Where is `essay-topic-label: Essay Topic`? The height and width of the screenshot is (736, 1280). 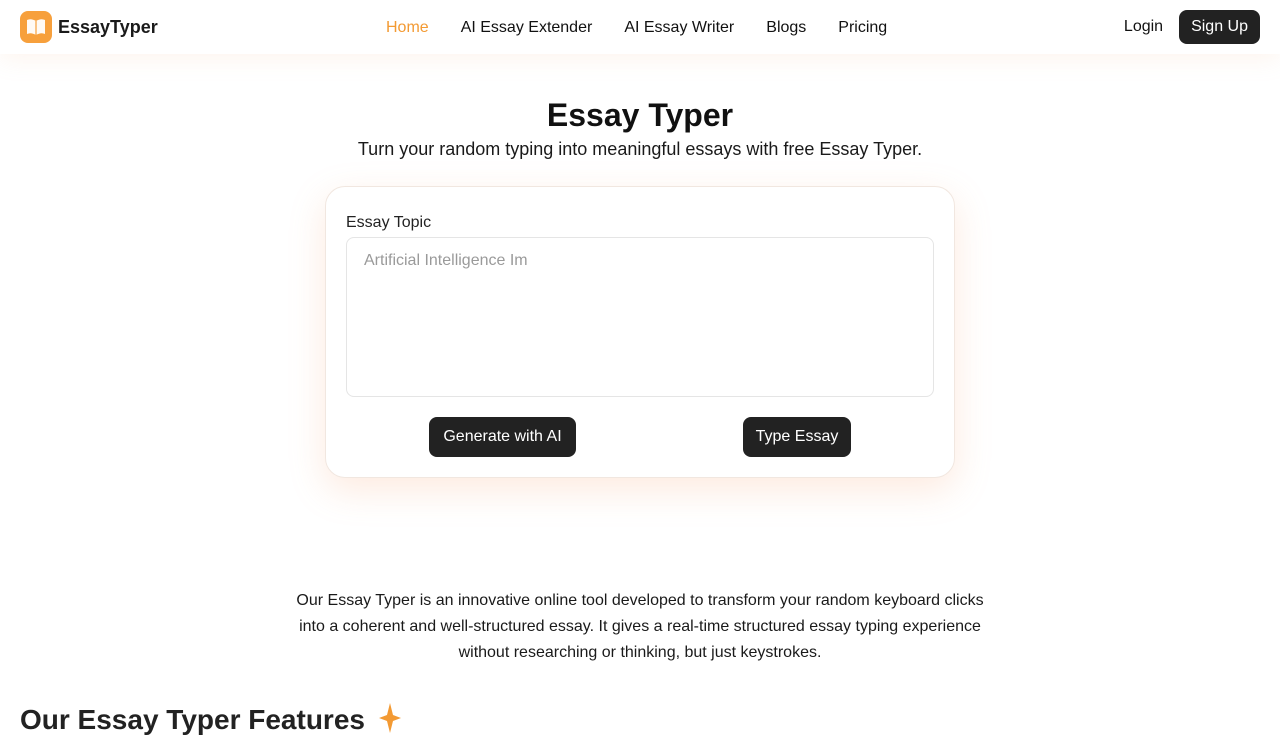
essay-topic-label: Essay Topic is located at coordinates (389, 222).